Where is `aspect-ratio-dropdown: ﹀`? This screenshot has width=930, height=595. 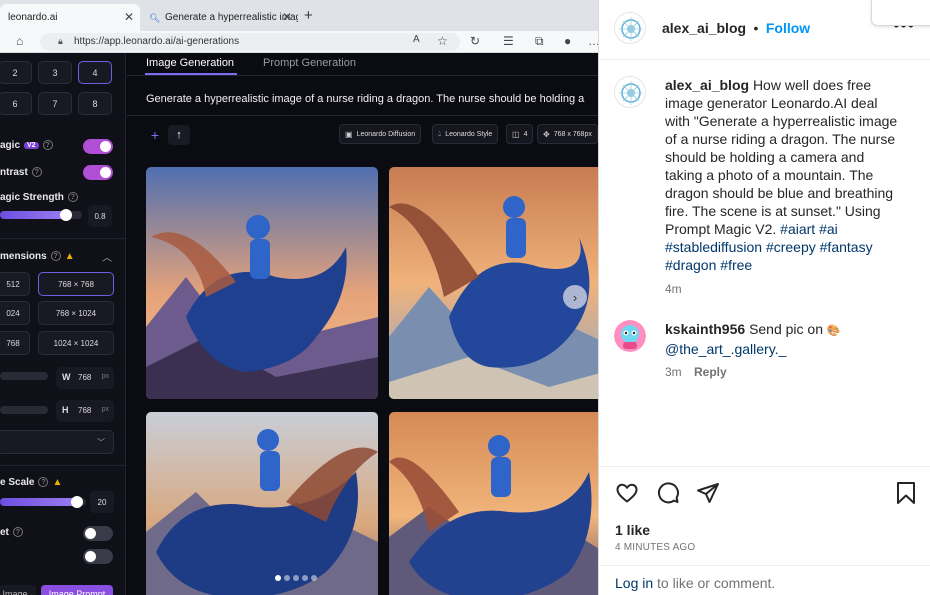
aspect-ratio-dropdown: ﹀ is located at coordinates (57, 442).